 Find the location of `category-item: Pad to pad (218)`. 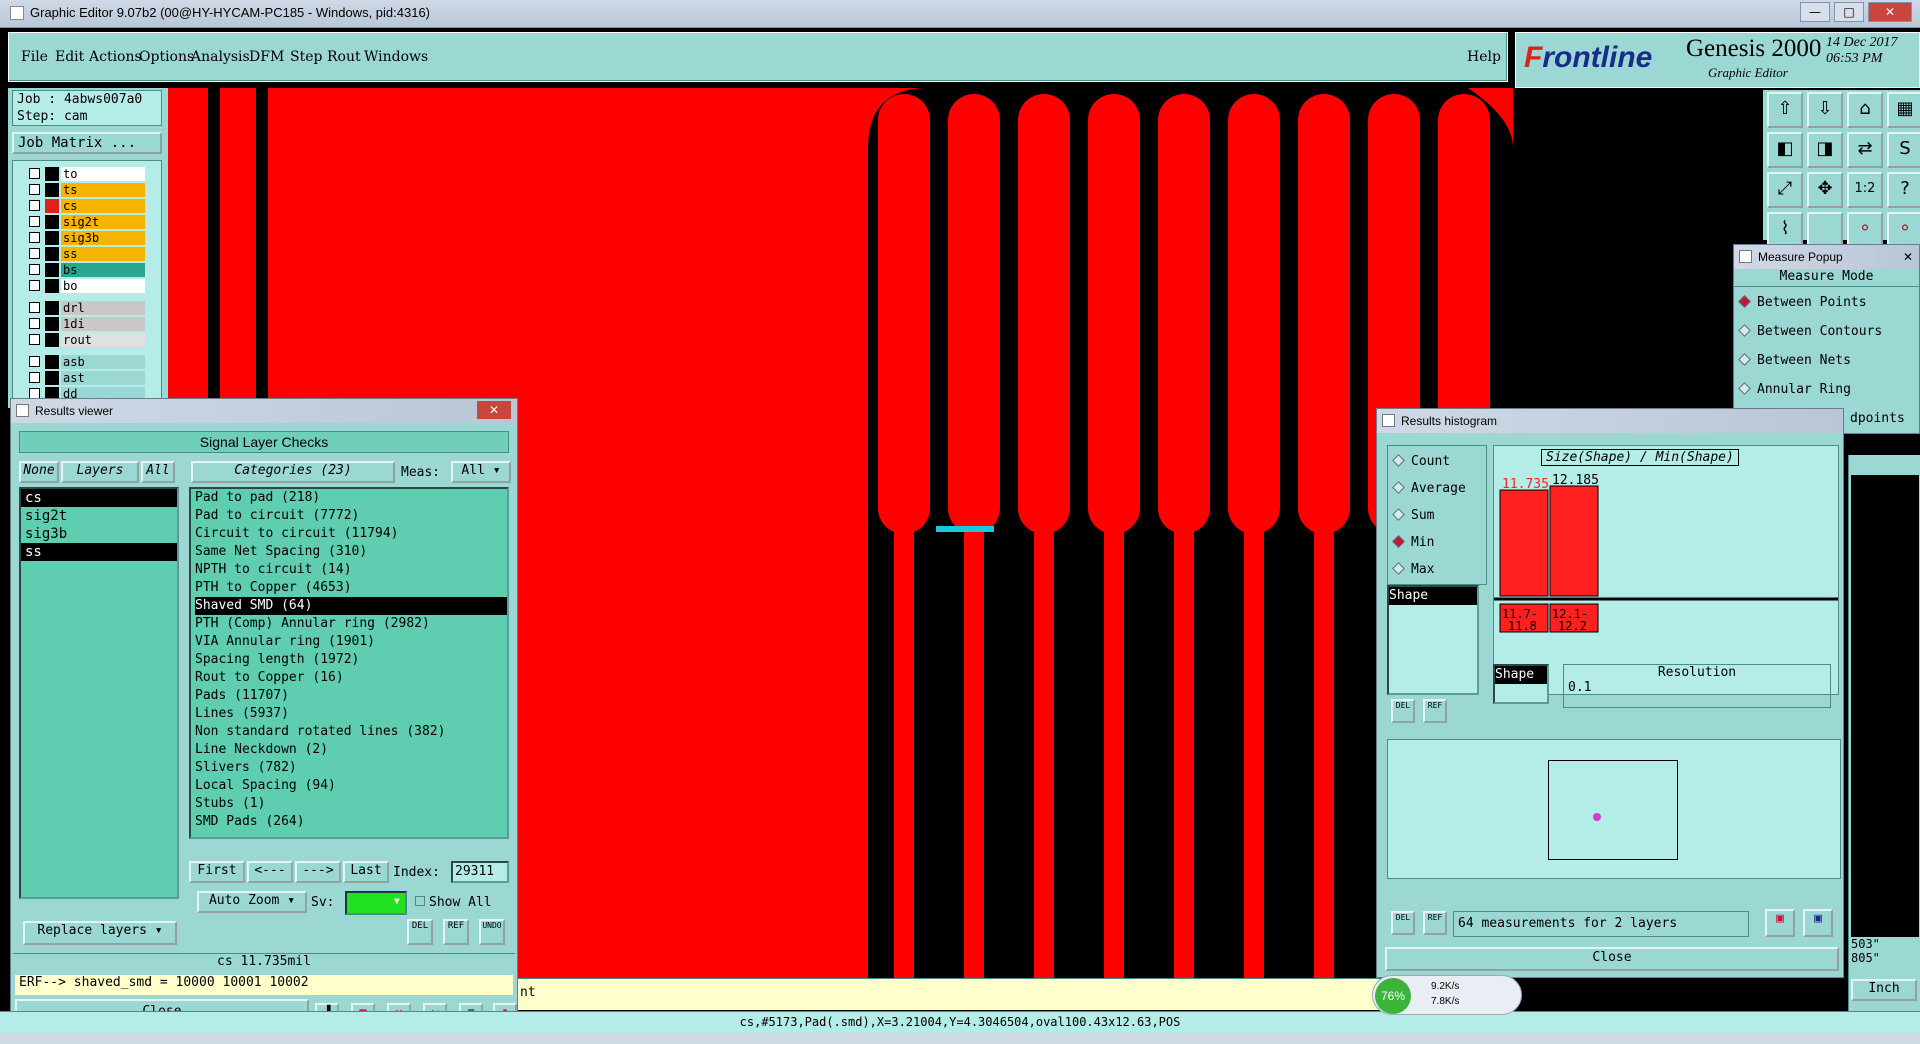

category-item: Pad to pad (218) is located at coordinates (351, 498).